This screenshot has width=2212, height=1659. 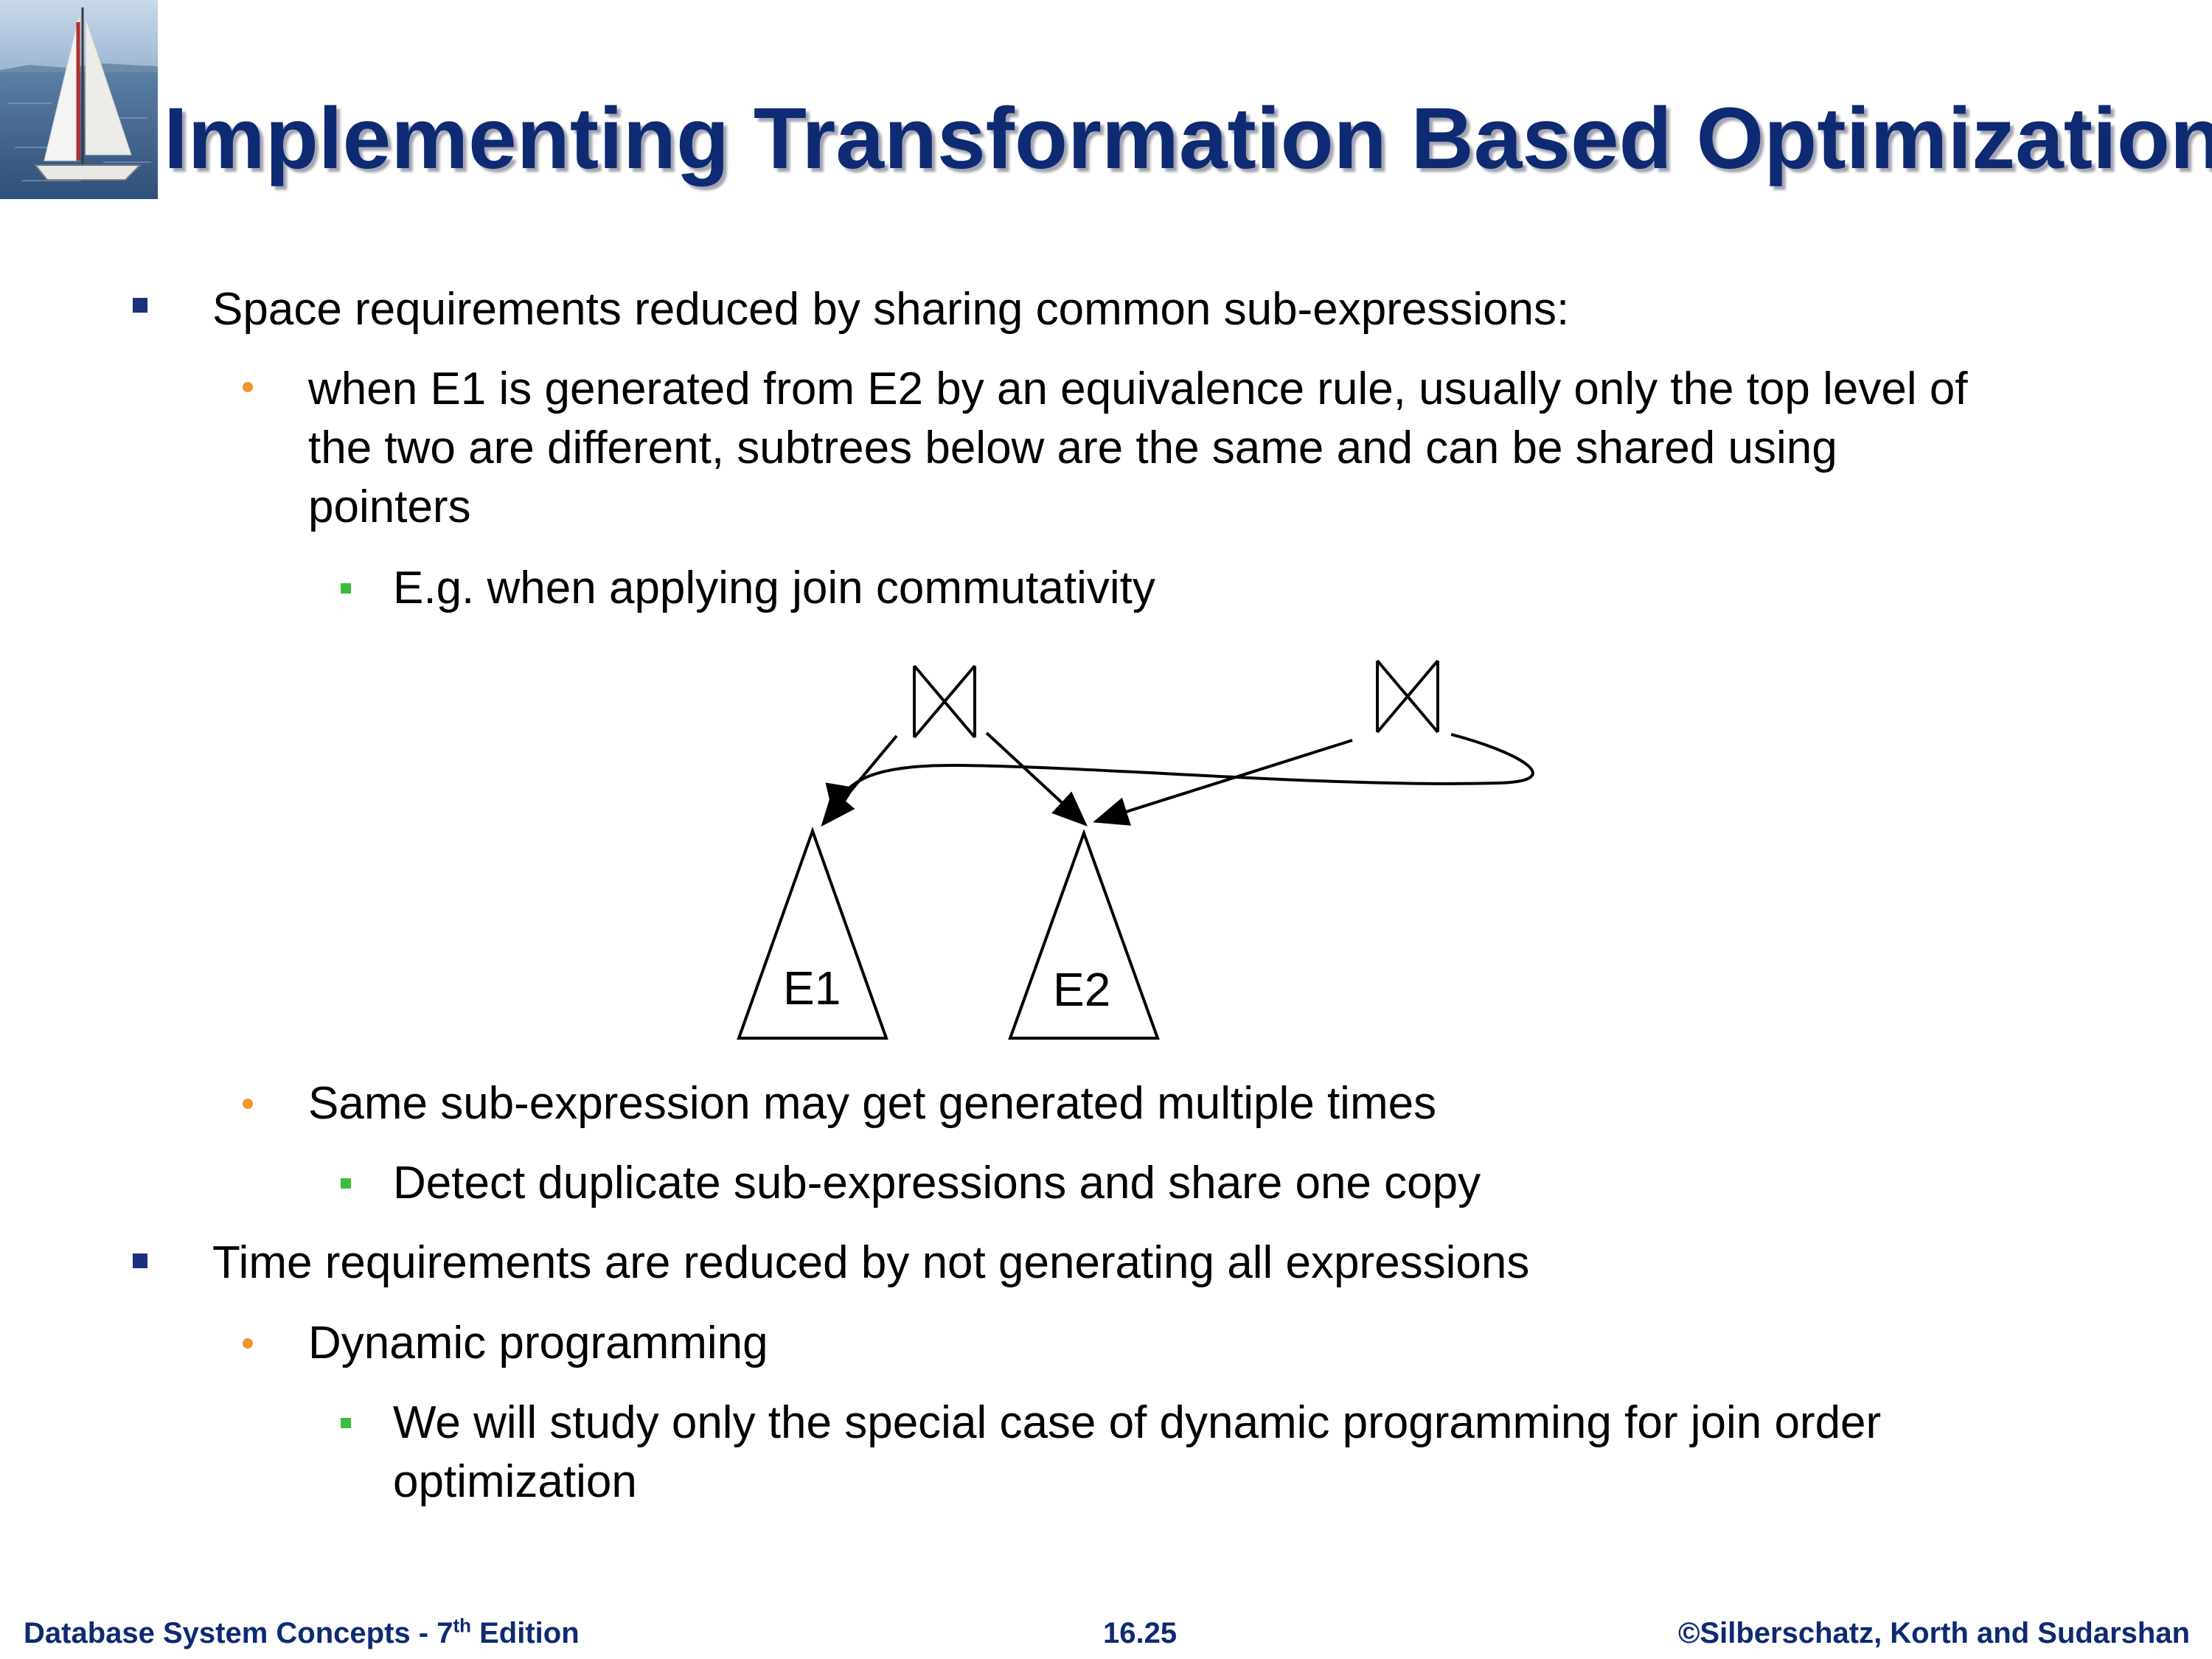 I want to click on arrow-right-join-to-e1, so click(x=1179, y=776).